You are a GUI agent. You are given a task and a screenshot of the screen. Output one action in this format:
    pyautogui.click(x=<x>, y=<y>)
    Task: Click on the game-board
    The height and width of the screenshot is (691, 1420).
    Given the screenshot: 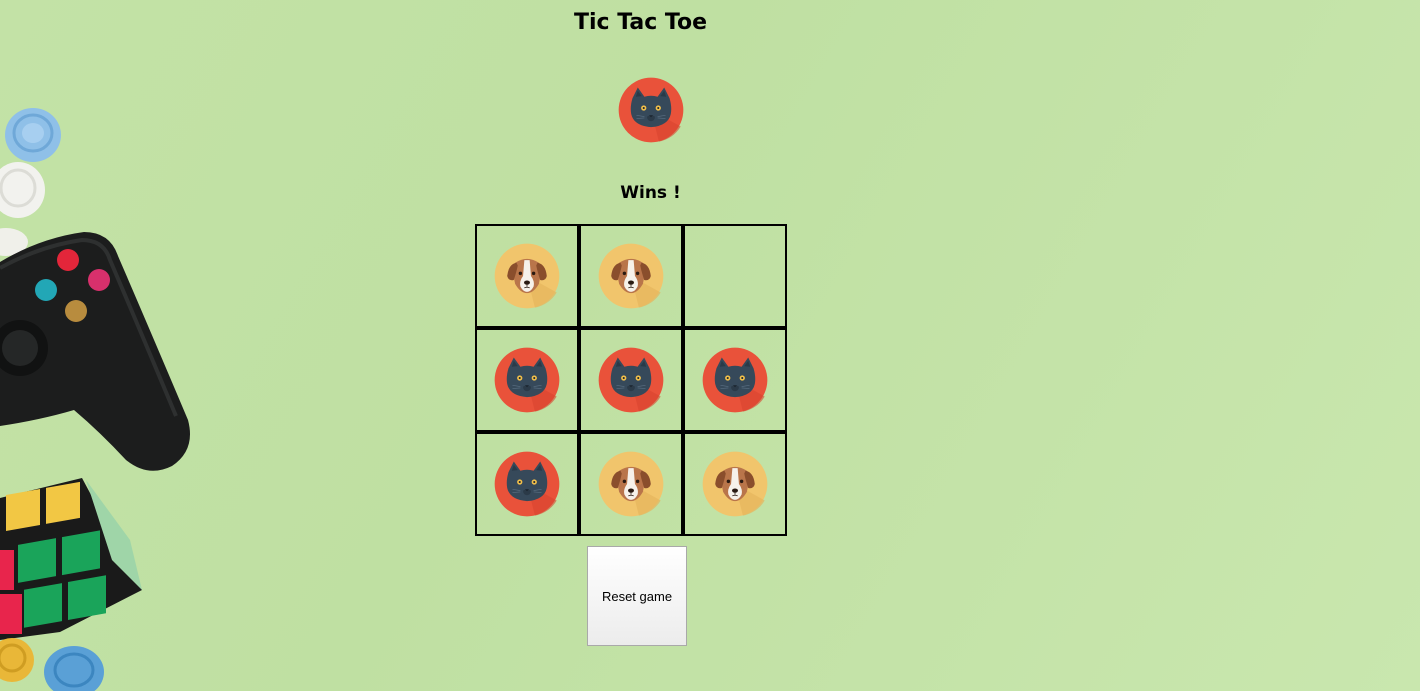 What is the action you would take?
    pyautogui.click(x=631, y=380)
    